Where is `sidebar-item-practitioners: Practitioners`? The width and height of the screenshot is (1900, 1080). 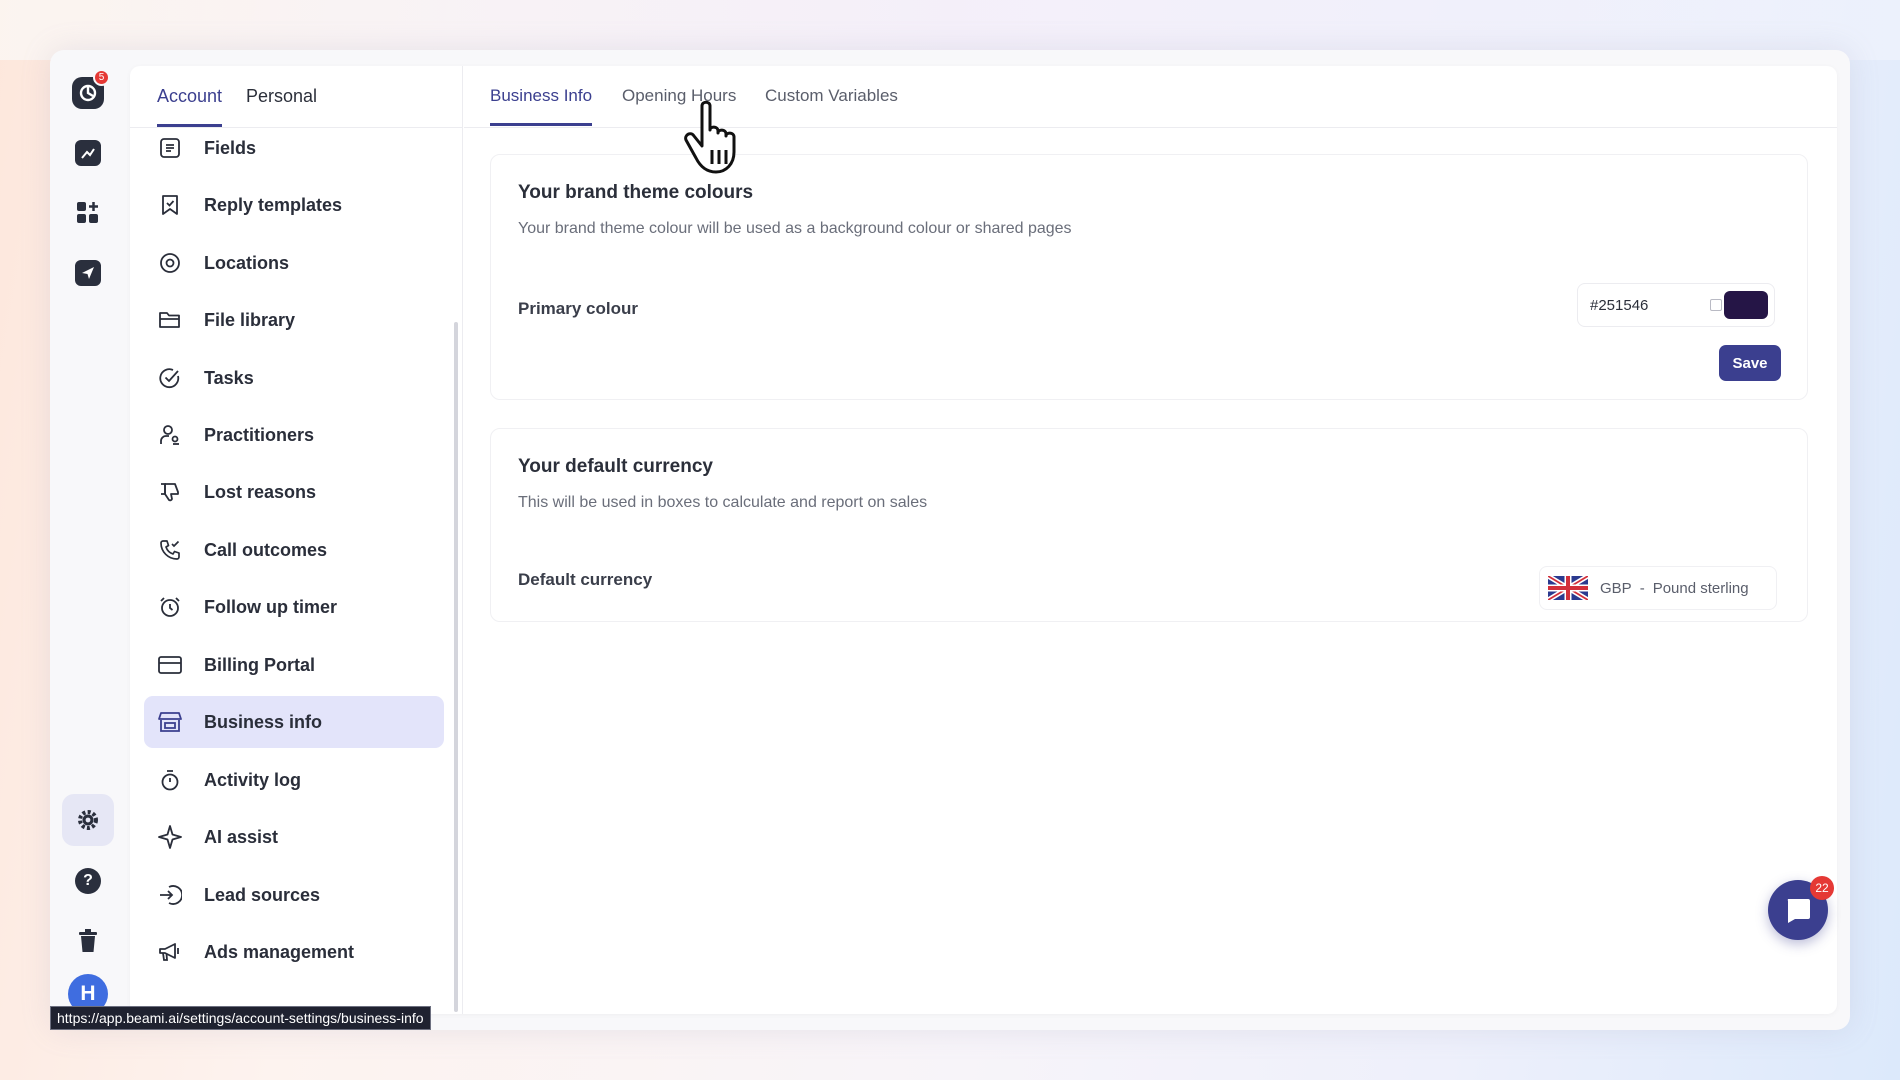 sidebar-item-practitioners: Practitioners is located at coordinates (294, 435).